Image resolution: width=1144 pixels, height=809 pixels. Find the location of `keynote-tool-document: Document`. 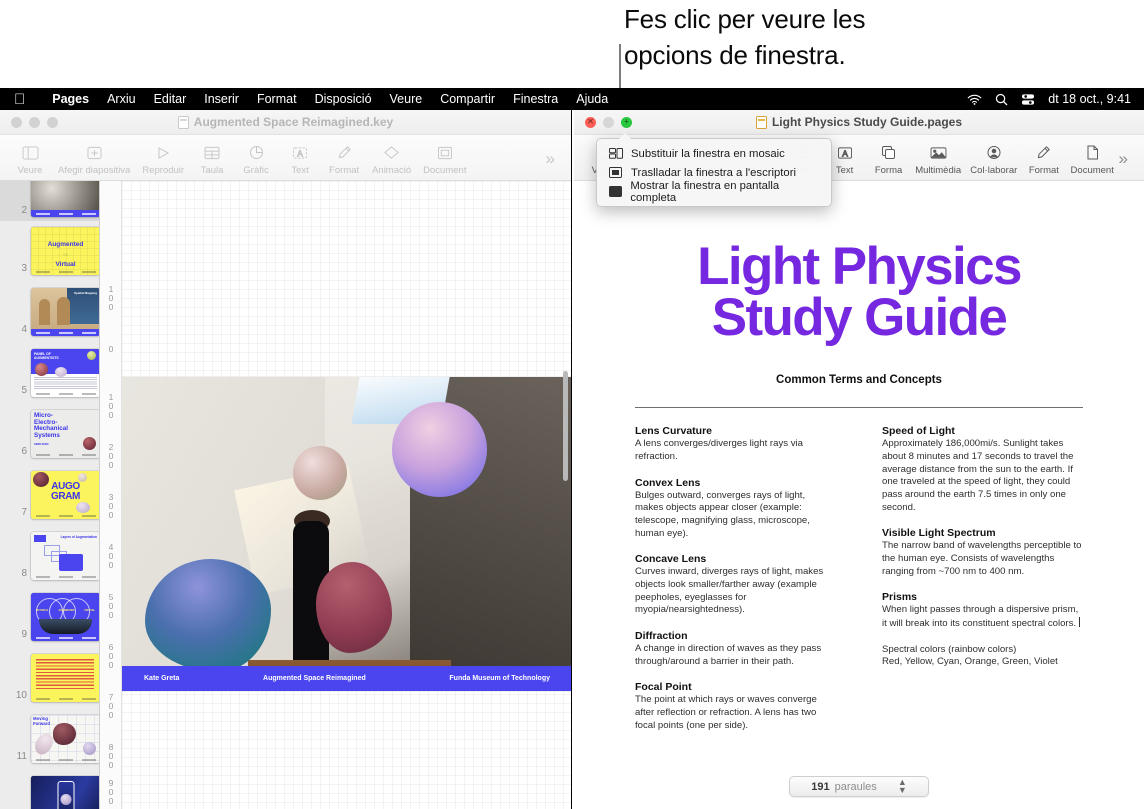

keynote-tool-document: Document is located at coordinates (444, 159).